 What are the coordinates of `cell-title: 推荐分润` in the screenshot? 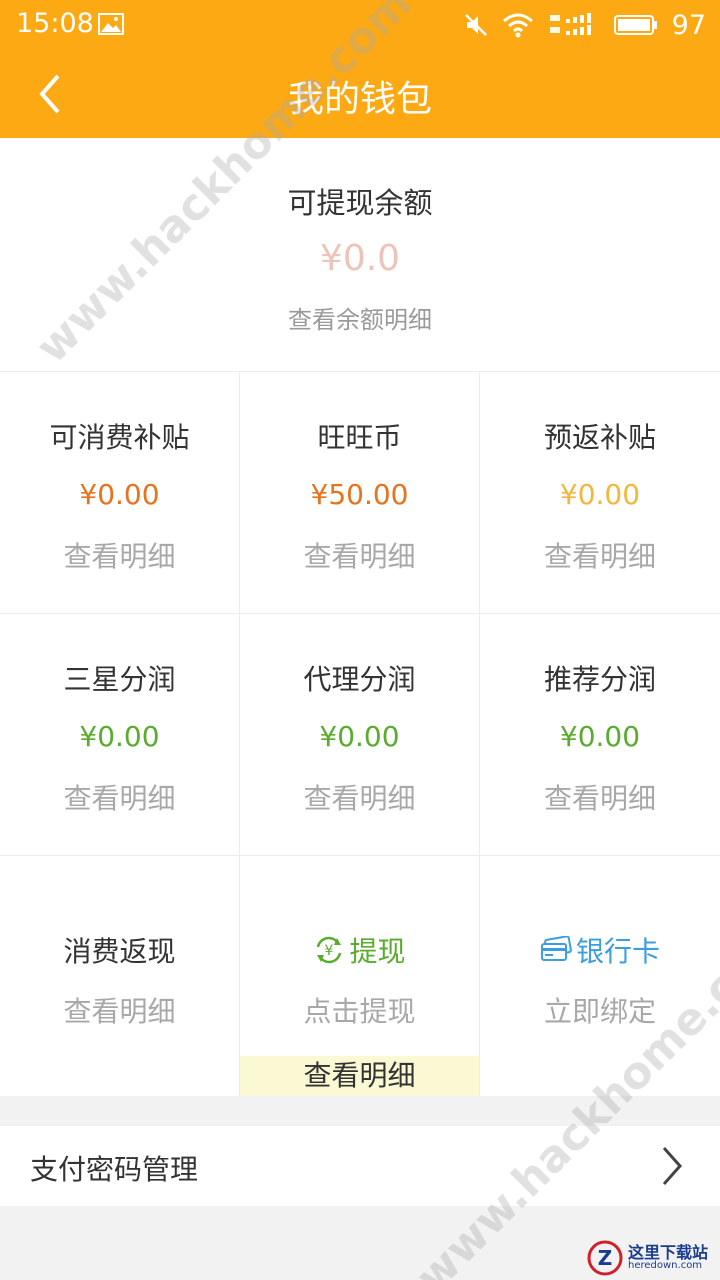 It's located at (599, 679).